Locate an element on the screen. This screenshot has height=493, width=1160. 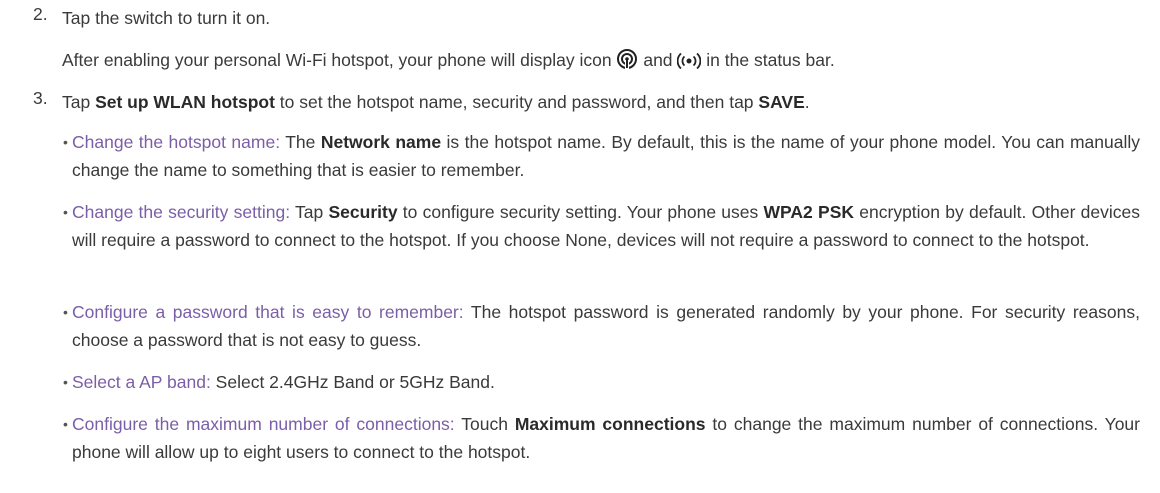
bold-term: Network name is located at coordinates (381, 142).